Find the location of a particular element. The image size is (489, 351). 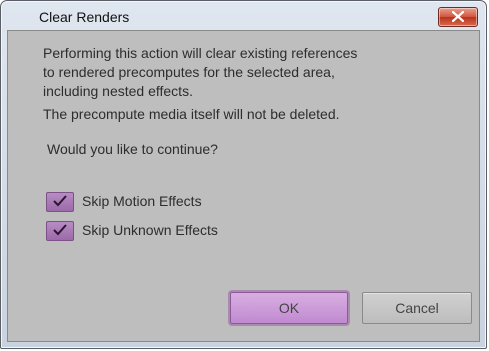

dialog-title: Clear Renders is located at coordinates (84, 17).